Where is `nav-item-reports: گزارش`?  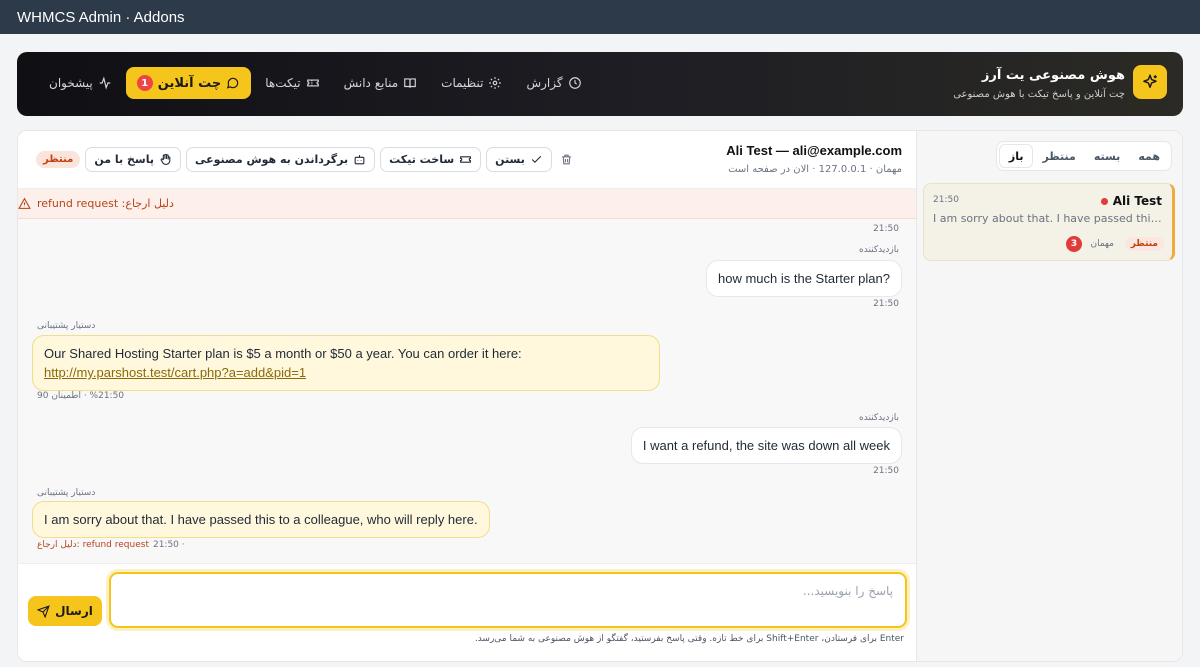 nav-item-reports: گزارش is located at coordinates (553, 83).